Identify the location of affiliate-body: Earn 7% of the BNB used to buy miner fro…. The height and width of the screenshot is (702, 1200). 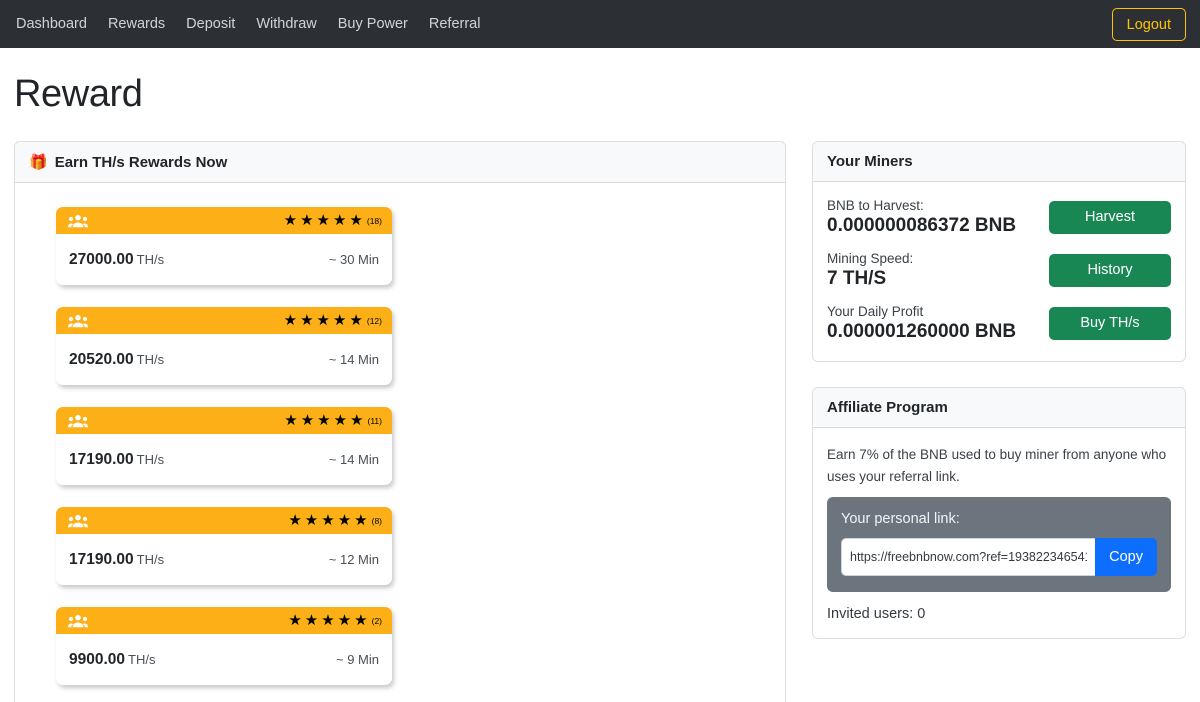
(999, 533).